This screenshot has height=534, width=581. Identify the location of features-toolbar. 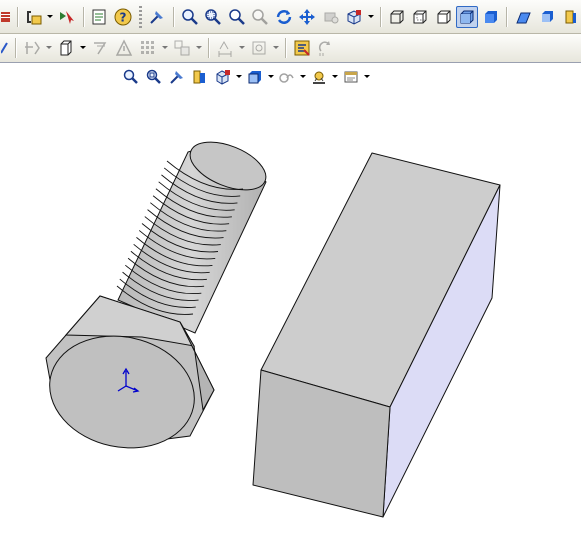
(290, 48).